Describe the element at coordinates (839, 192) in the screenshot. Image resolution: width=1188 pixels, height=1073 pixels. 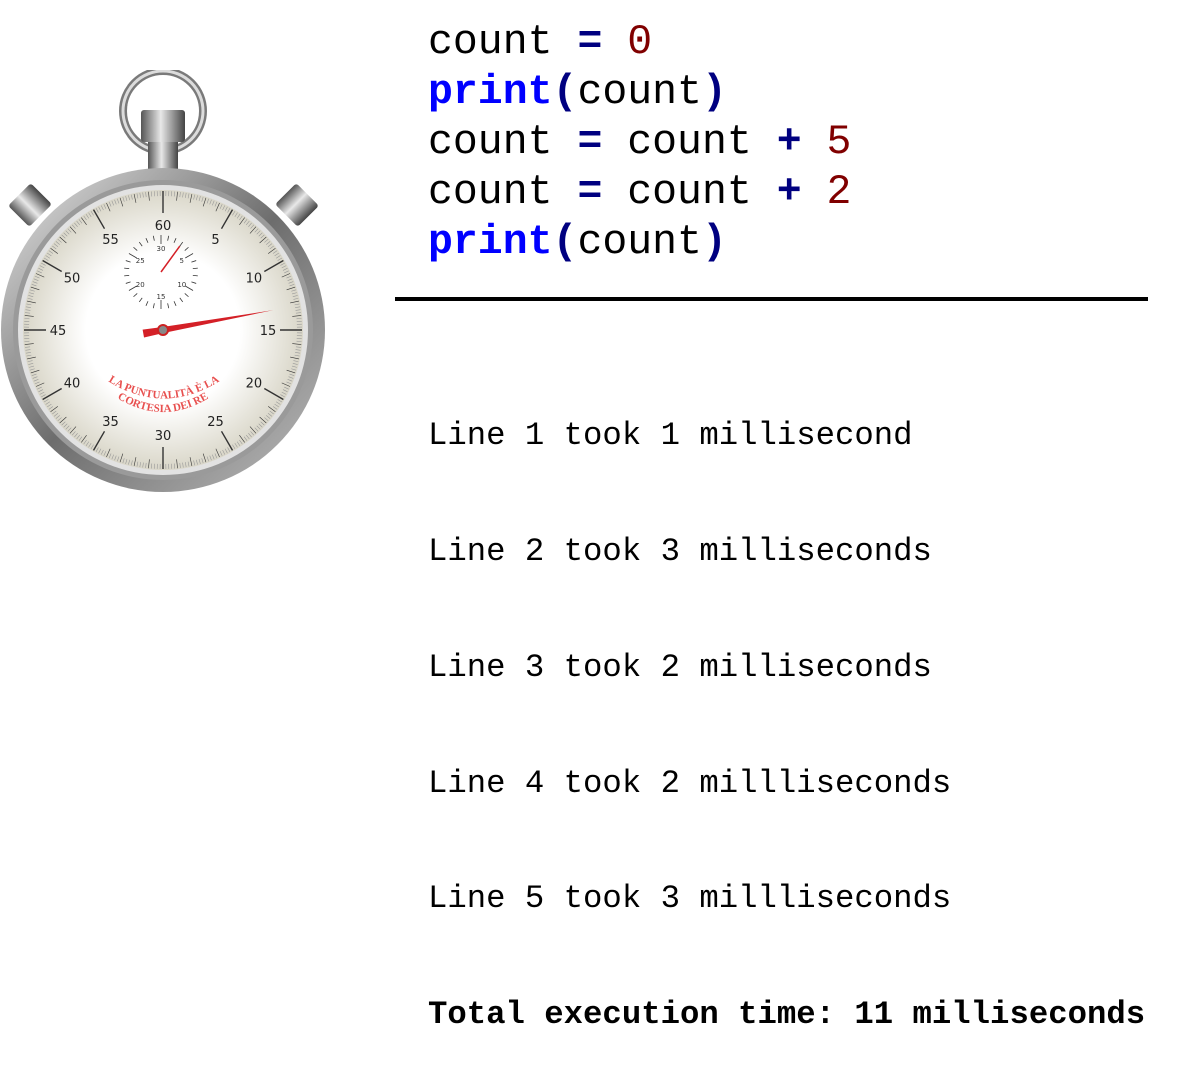
I see `number-literal: 2` at that location.